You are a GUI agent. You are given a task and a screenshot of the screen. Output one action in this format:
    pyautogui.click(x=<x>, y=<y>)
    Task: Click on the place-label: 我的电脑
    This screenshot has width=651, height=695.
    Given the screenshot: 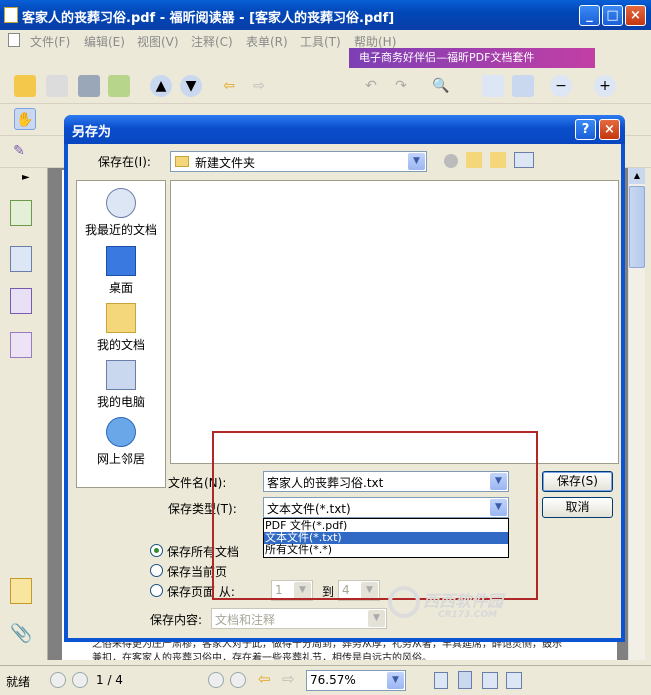 What is the action you would take?
    pyautogui.click(x=120, y=402)
    